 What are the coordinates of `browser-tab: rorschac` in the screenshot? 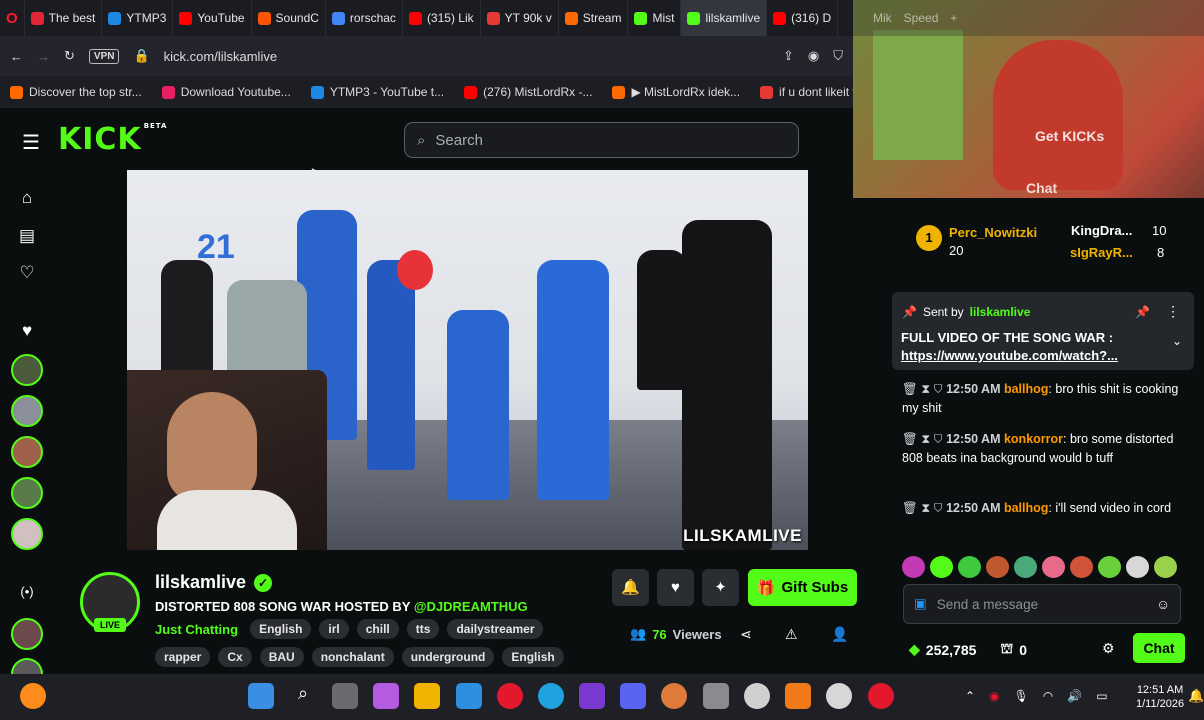 It's located at (364, 18).